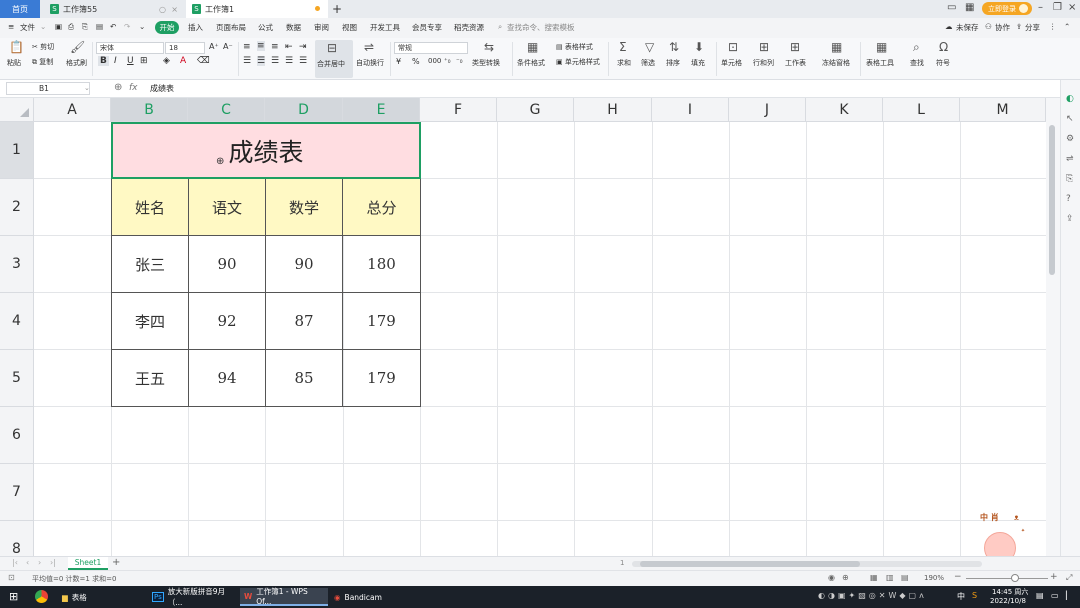 This screenshot has width=1080, height=608. Describe the element at coordinates (58, 26) in the screenshot. I see `save-icon: ▣` at that location.